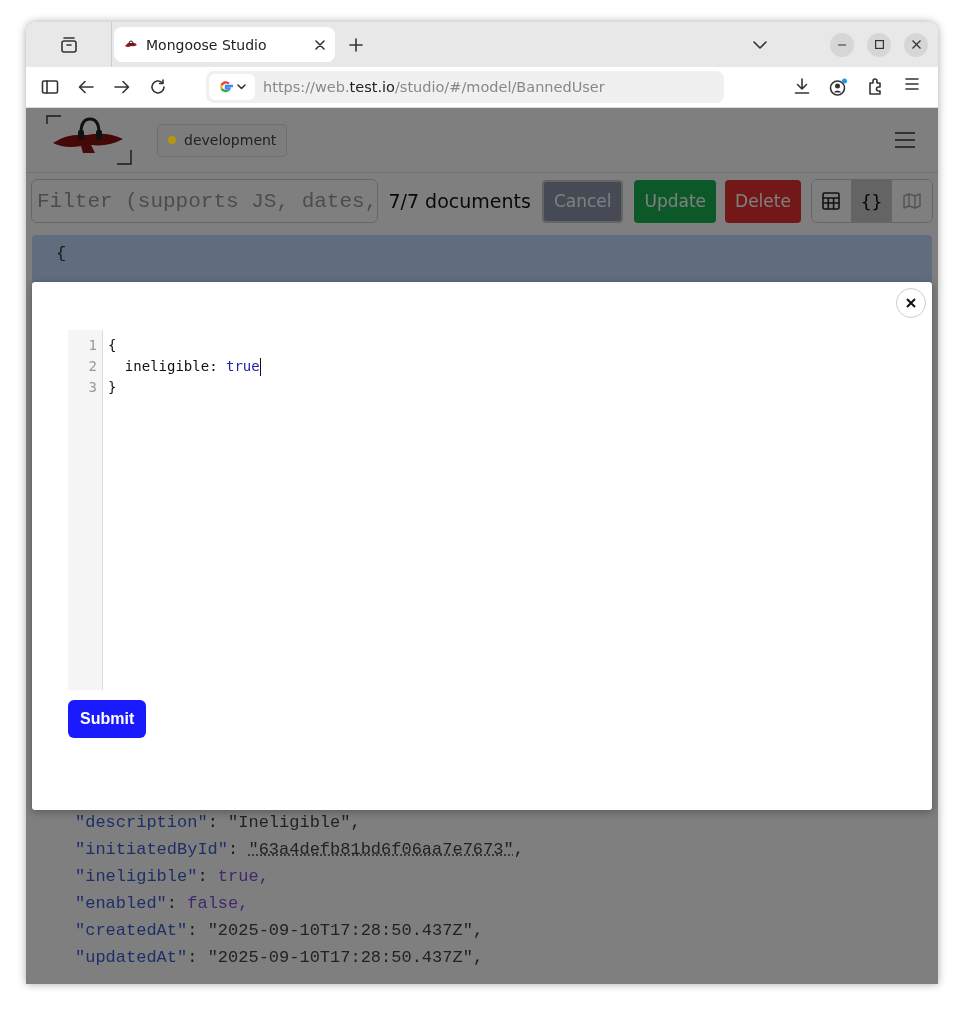 The width and height of the screenshot is (964, 1013). I want to click on code-line: "description": "Ineligible",, so click(217, 823).